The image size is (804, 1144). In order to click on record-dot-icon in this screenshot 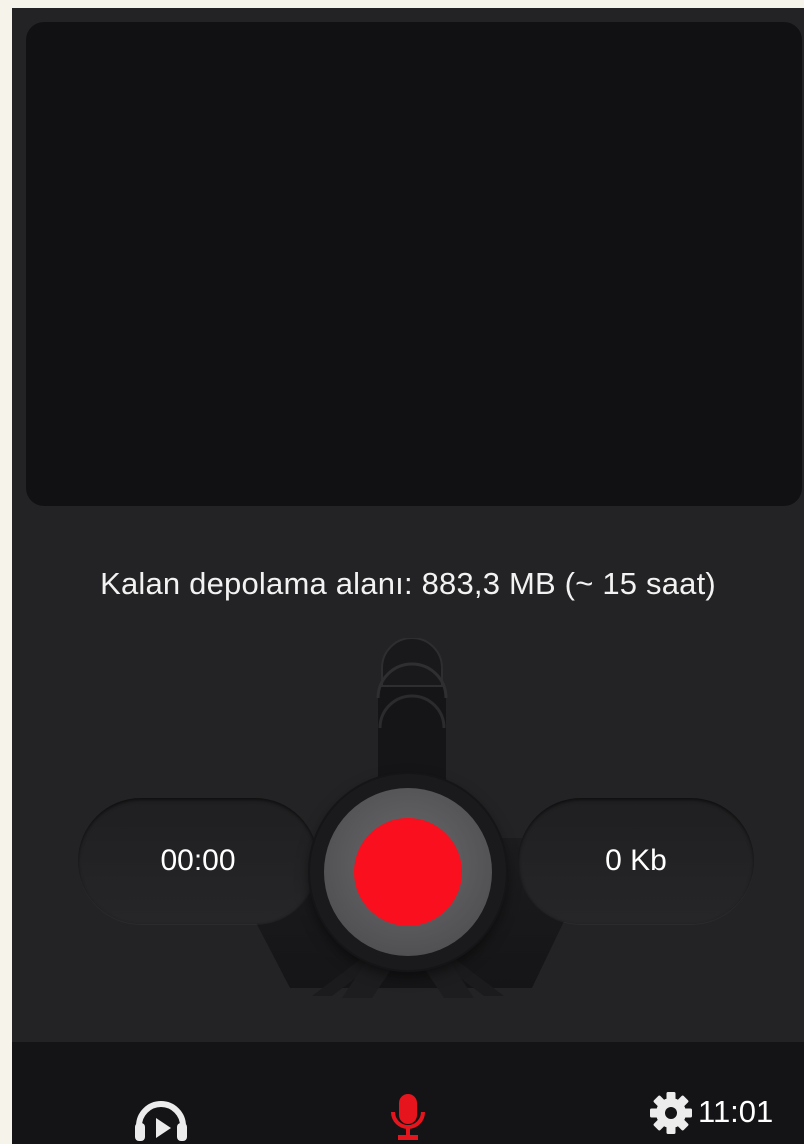, I will do `click(408, 872)`.